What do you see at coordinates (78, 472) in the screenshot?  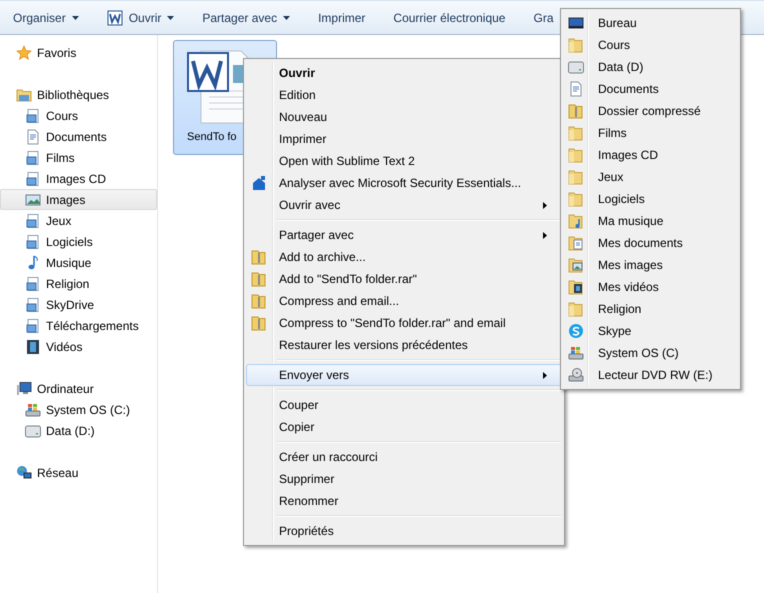 I see `navigation-item: Réseau` at bounding box center [78, 472].